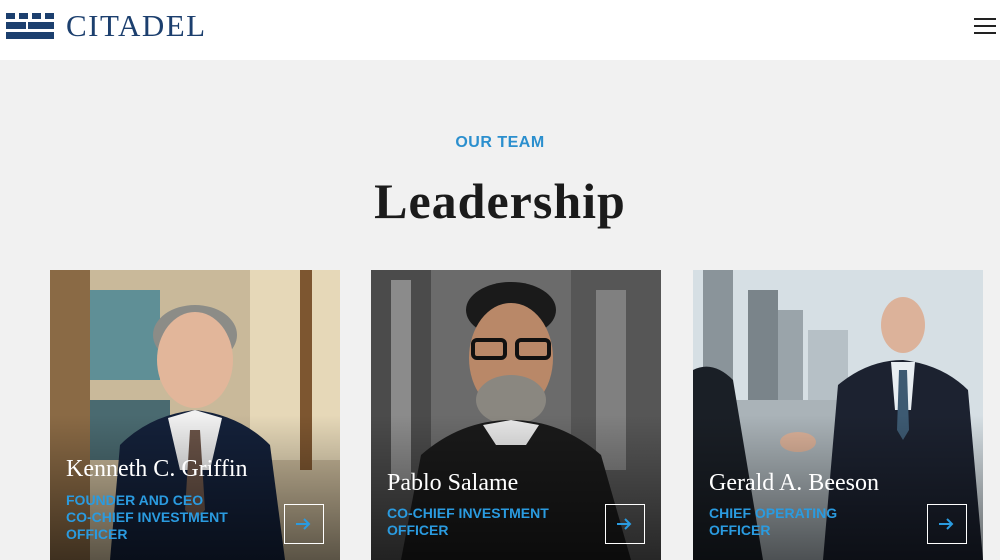  I want to click on leader-title: CO-CHIEF INVESTMENT OFFICER, so click(468, 521).